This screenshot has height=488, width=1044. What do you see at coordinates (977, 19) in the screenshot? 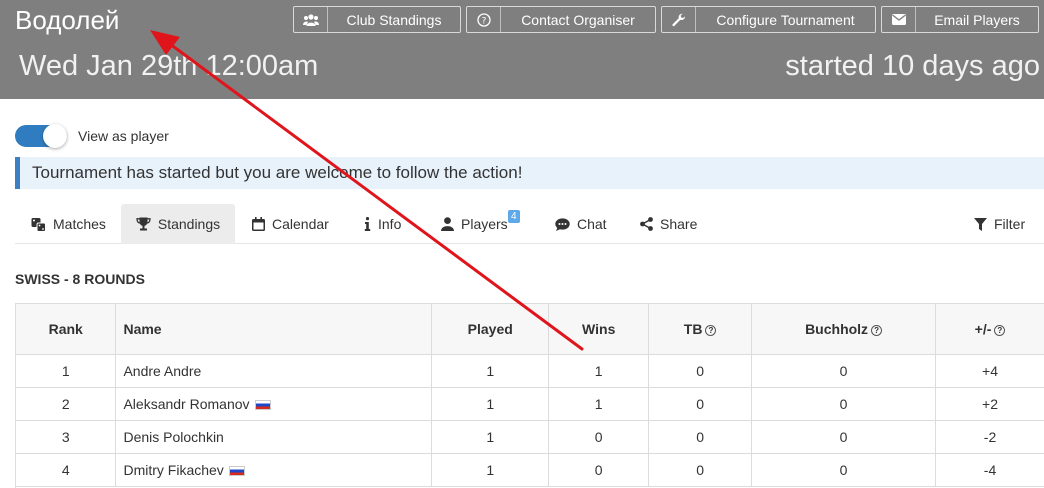
I see `email-players-label: Email Players` at bounding box center [977, 19].